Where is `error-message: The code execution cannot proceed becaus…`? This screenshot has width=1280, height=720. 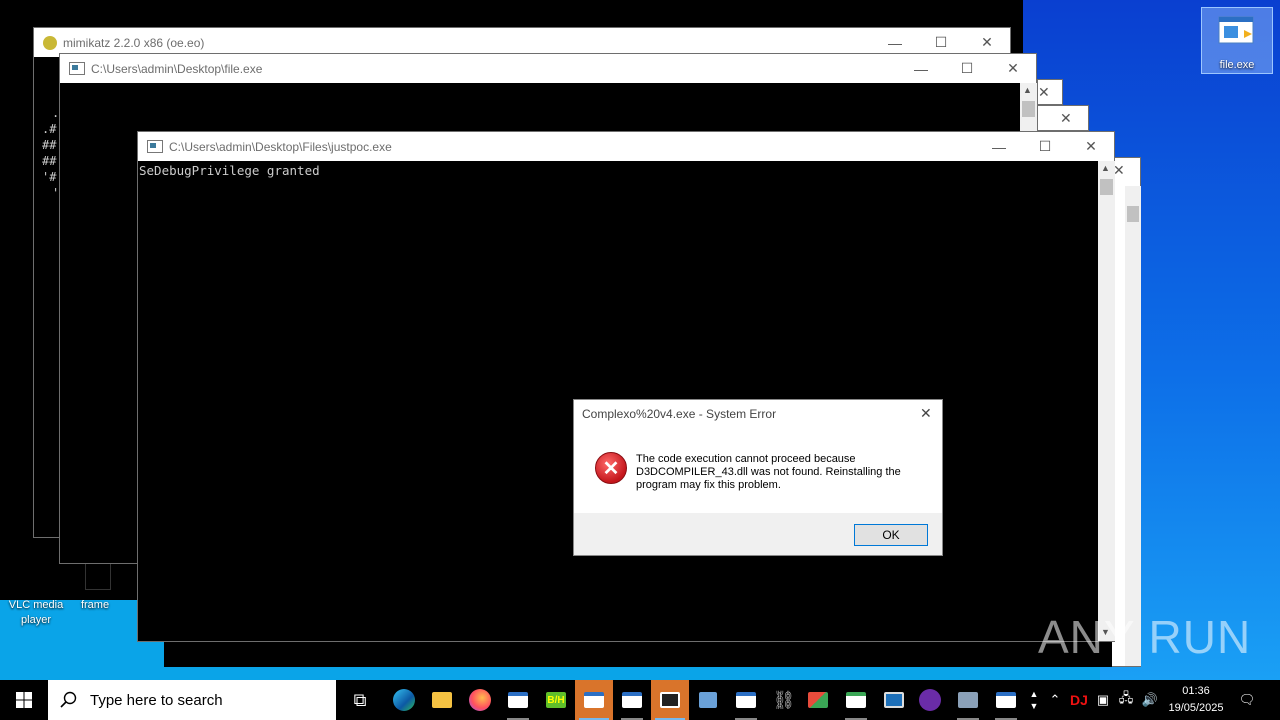 error-message: The code execution cannot proceed becaus… is located at coordinates (768, 472).